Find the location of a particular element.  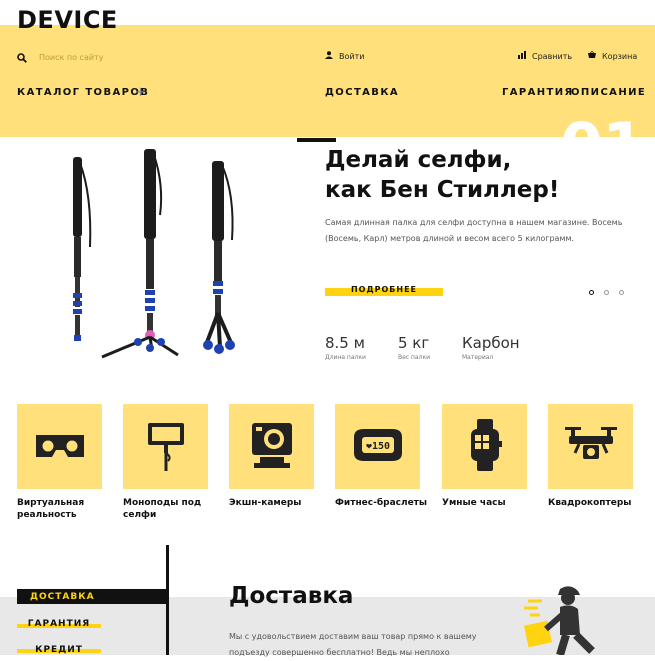

hero-divider is located at coordinates (316, 140).